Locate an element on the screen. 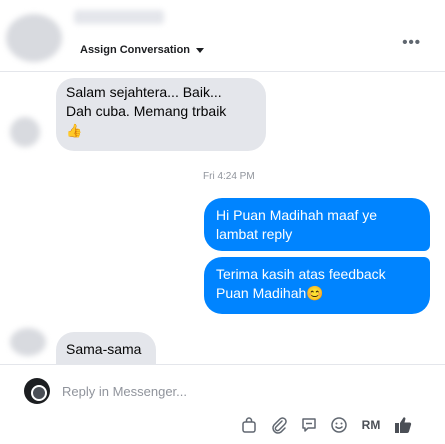 This screenshot has height=444, width=445. message-line: Puan Madihah😊 is located at coordinates (270, 293).